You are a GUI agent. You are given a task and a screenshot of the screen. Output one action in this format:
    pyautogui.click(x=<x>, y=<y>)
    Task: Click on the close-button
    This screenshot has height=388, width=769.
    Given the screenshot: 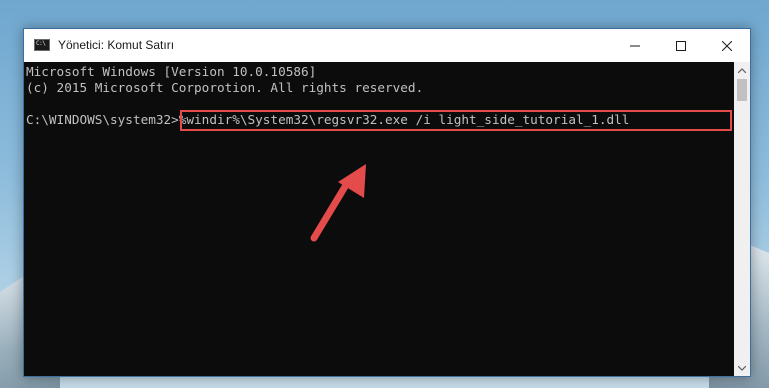 What is the action you would take?
    pyautogui.click(x=727, y=45)
    